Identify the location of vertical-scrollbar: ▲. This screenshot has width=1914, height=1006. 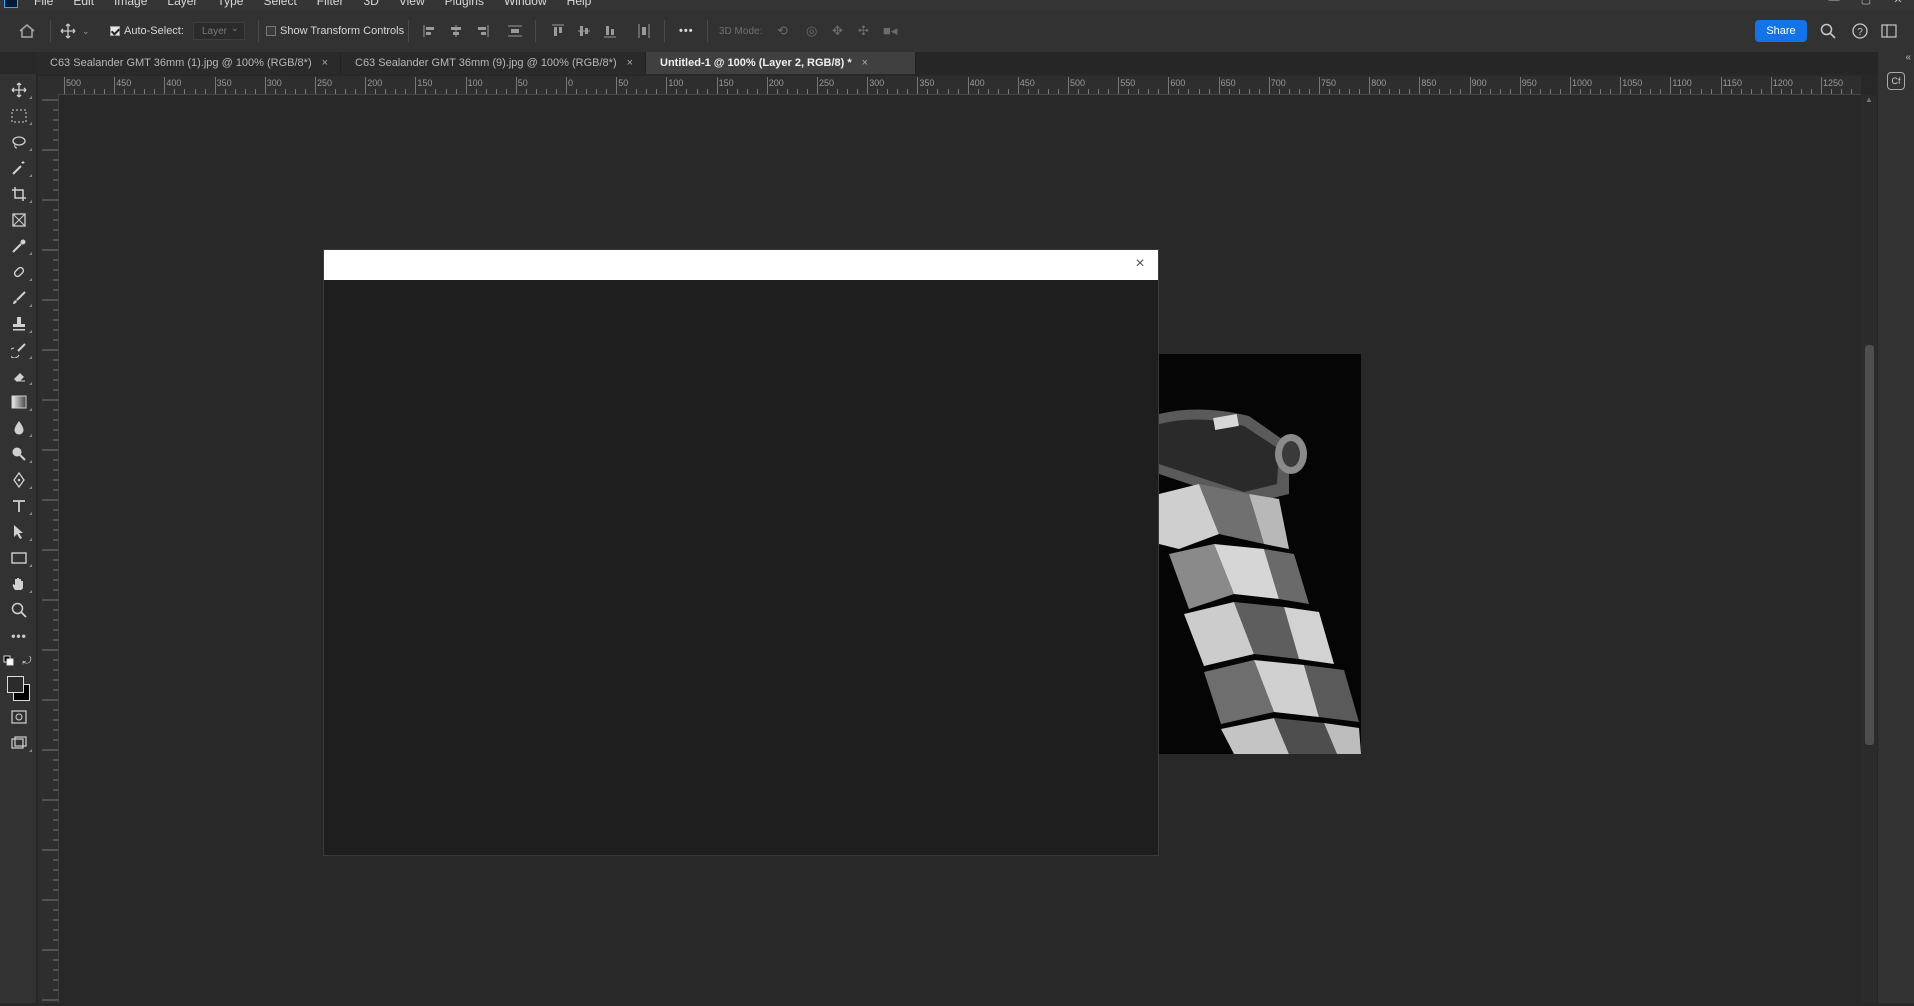
(1869, 549).